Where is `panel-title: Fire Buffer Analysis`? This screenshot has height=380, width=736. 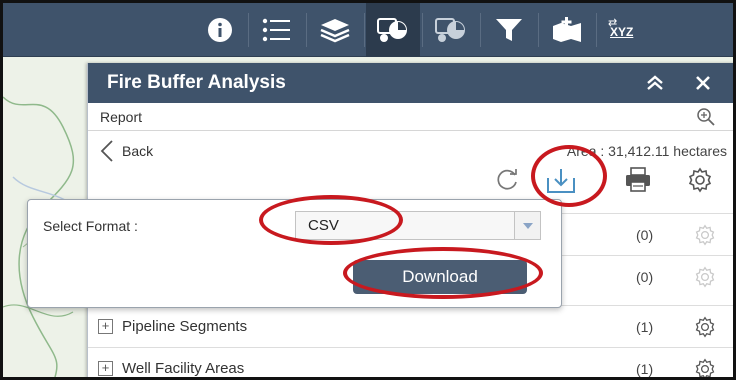
panel-title: Fire Buffer Analysis is located at coordinates (196, 82).